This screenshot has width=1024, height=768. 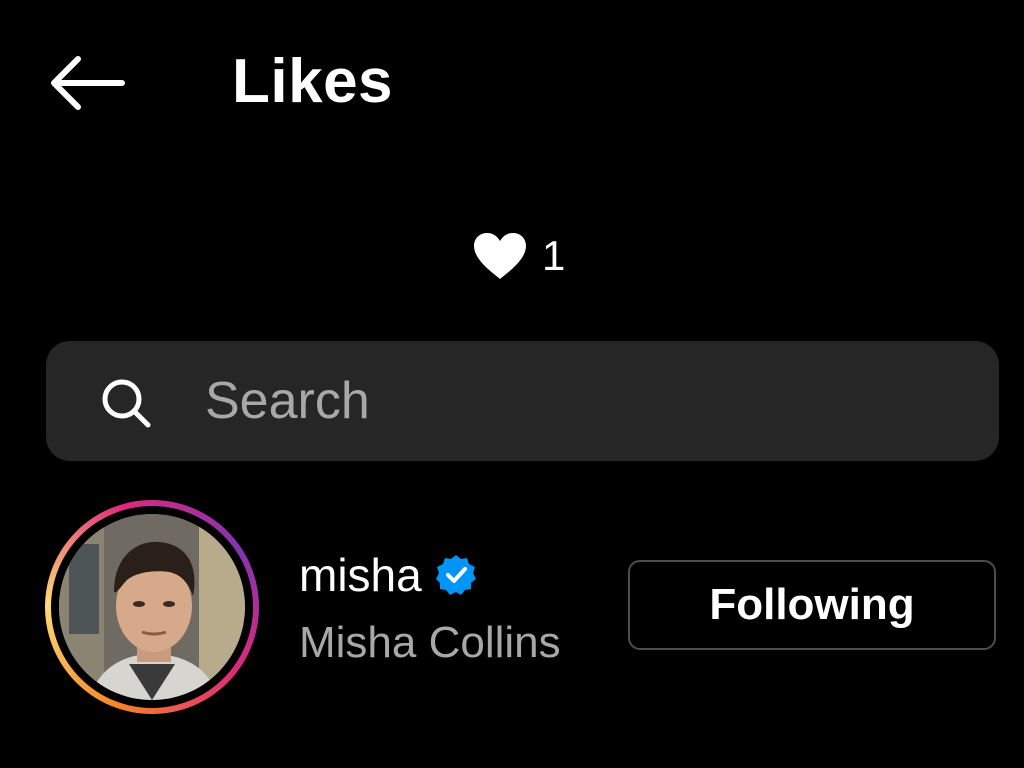 I want to click on full-name: Misha Collins, so click(x=430, y=642).